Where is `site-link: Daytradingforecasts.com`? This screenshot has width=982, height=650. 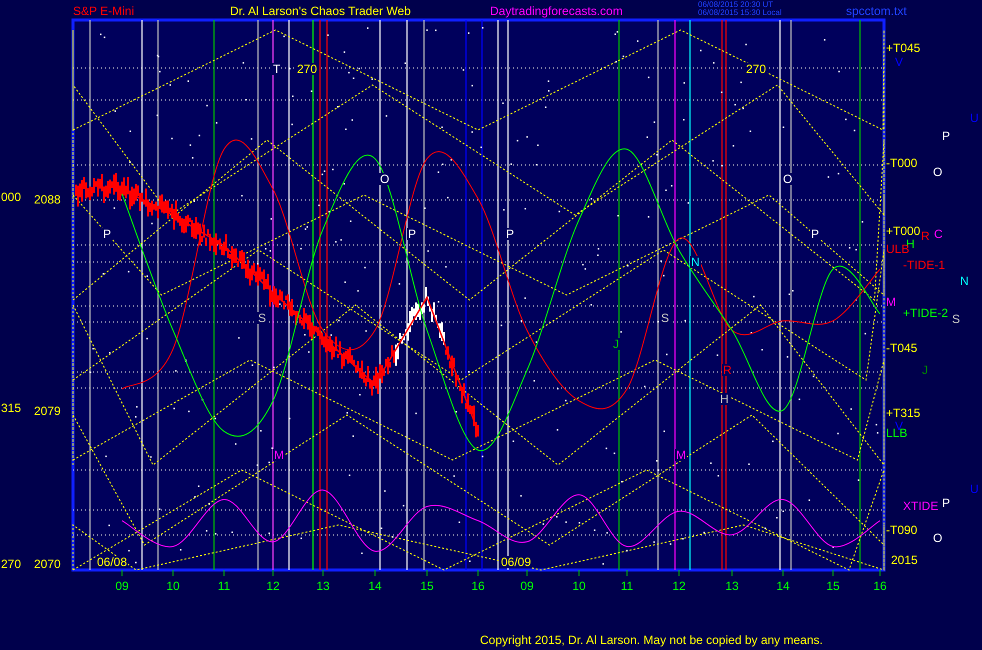
site-link: Daytradingforecasts.com is located at coordinates (556, 11).